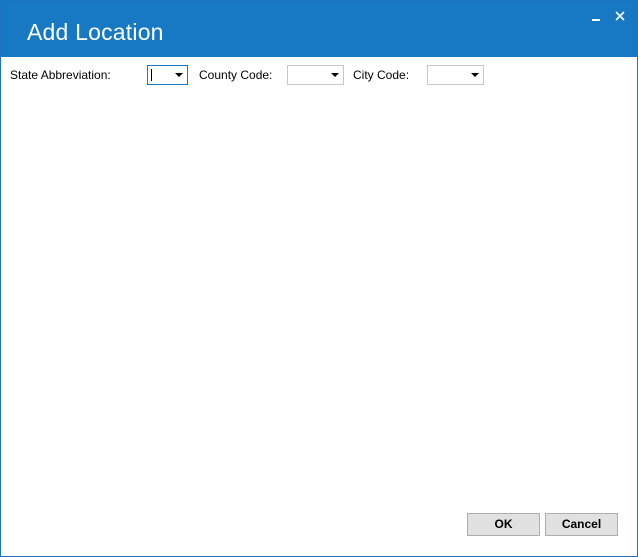 This screenshot has width=638, height=557. Describe the element at coordinates (596, 20) in the screenshot. I see `minimize-icon` at that location.